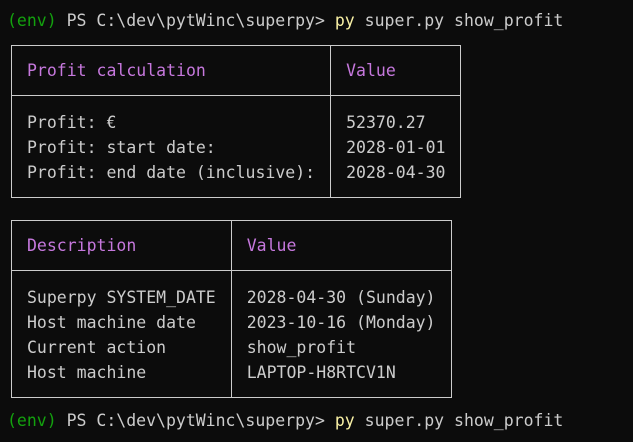 The width and height of the screenshot is (633, 442). What do you see at coordinates (87, 372) in the screenshot?
I see `table-cell: Host machine` at bounding box center [87, 372].